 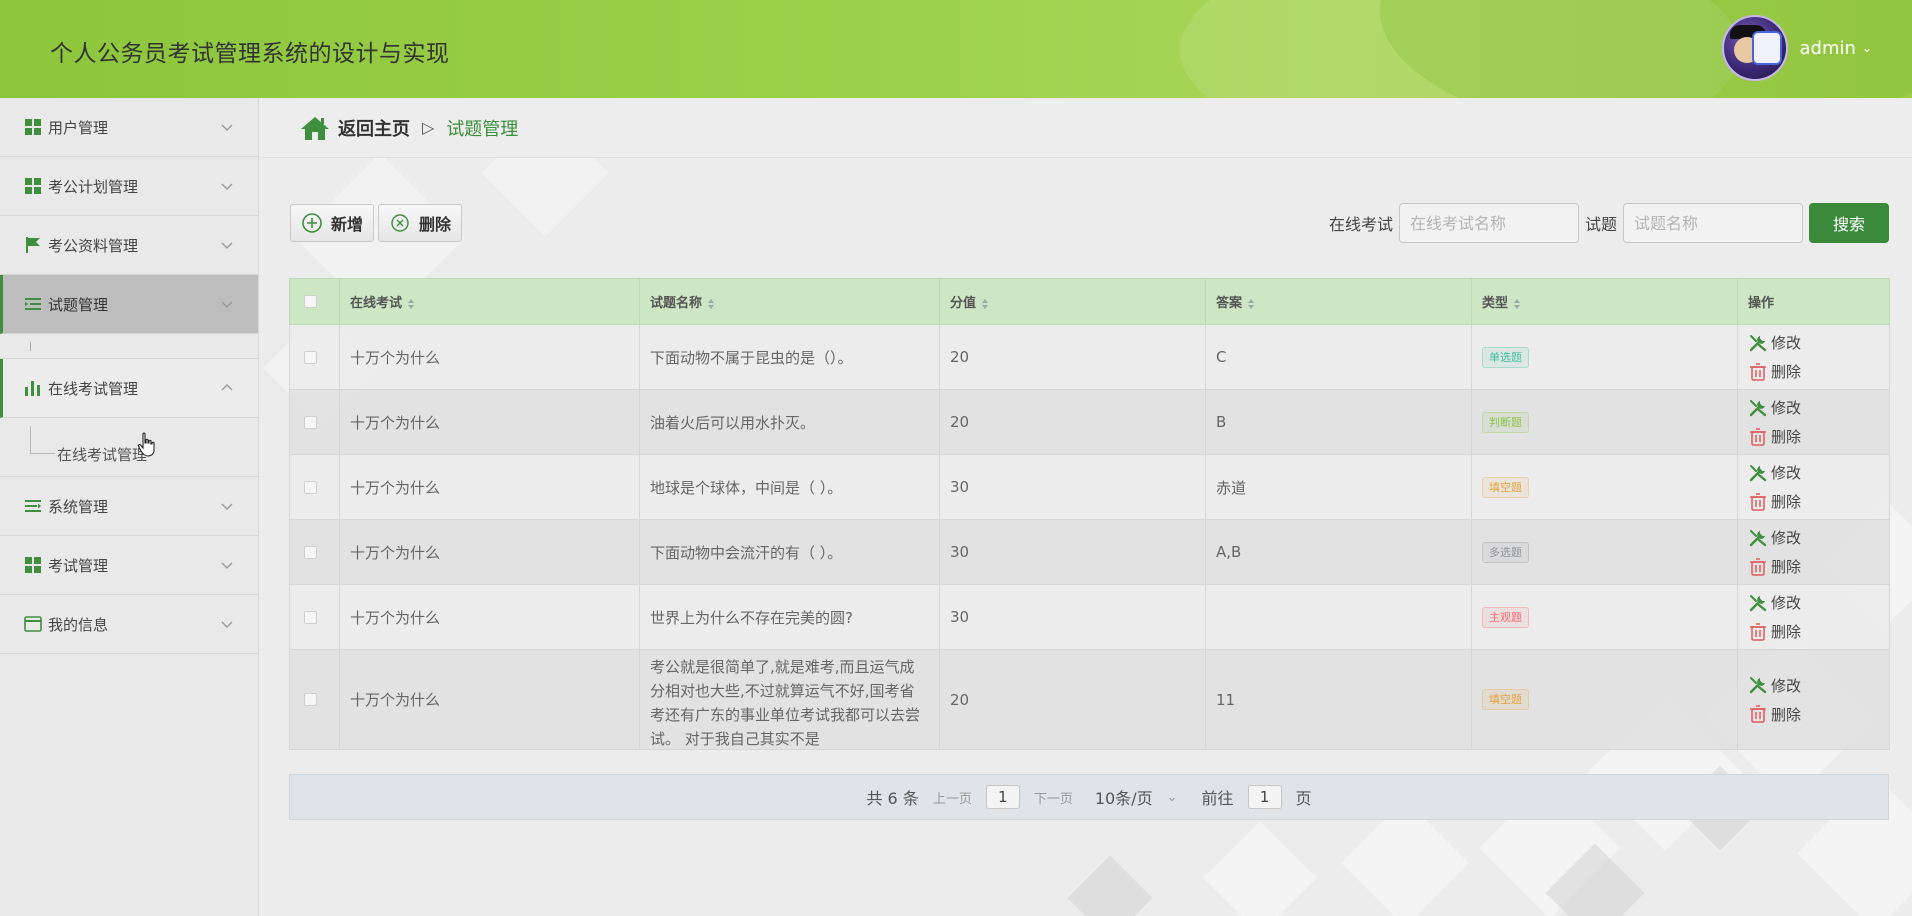 What do you see at coordinates (1488, 223) in the screenshot?
I see `exam-search-input` at bounding box center [1488, 223].